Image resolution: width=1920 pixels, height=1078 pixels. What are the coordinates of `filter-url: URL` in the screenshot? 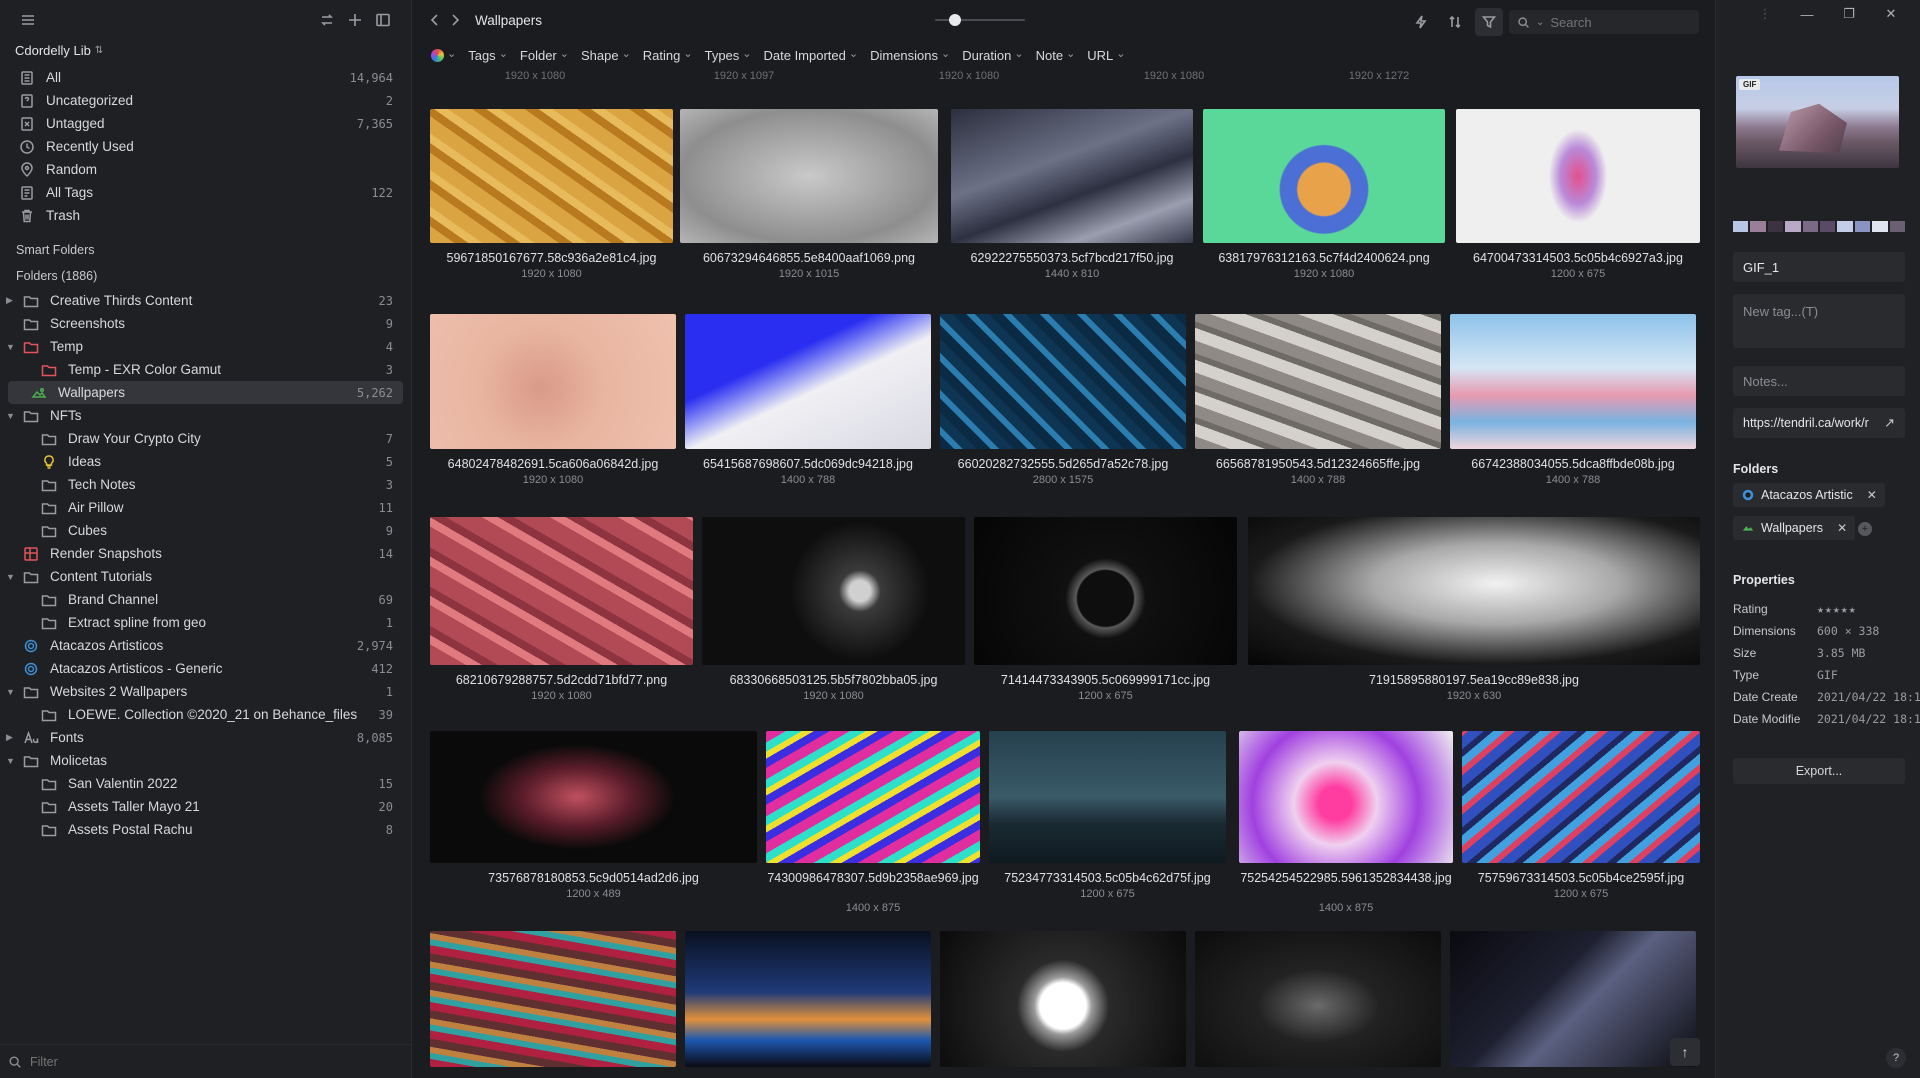 It's located at (1106, 55).